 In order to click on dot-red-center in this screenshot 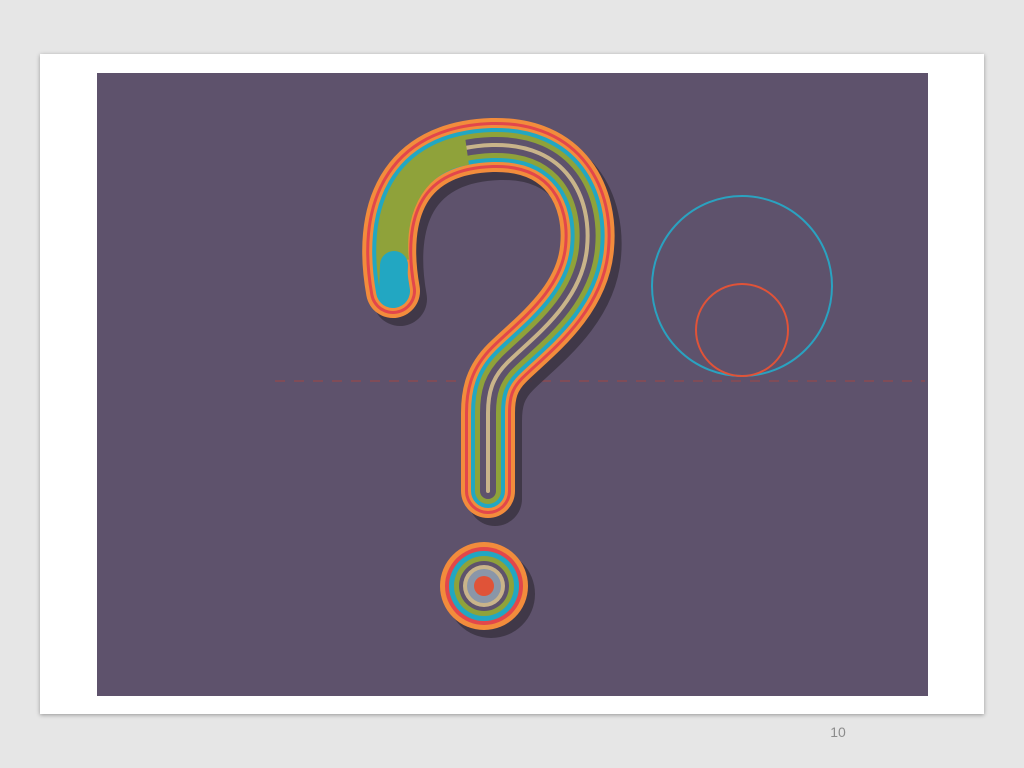, I will do `click(484, 586)`.